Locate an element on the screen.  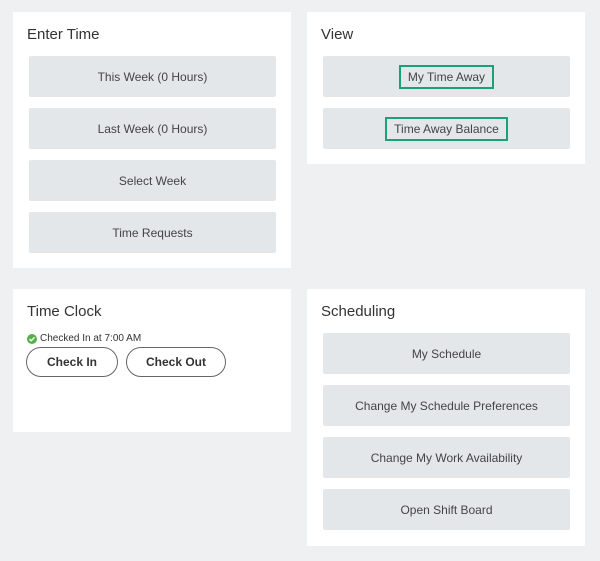
this-week-button: This Week (0 Hours) is located at coordinates (152, 76).